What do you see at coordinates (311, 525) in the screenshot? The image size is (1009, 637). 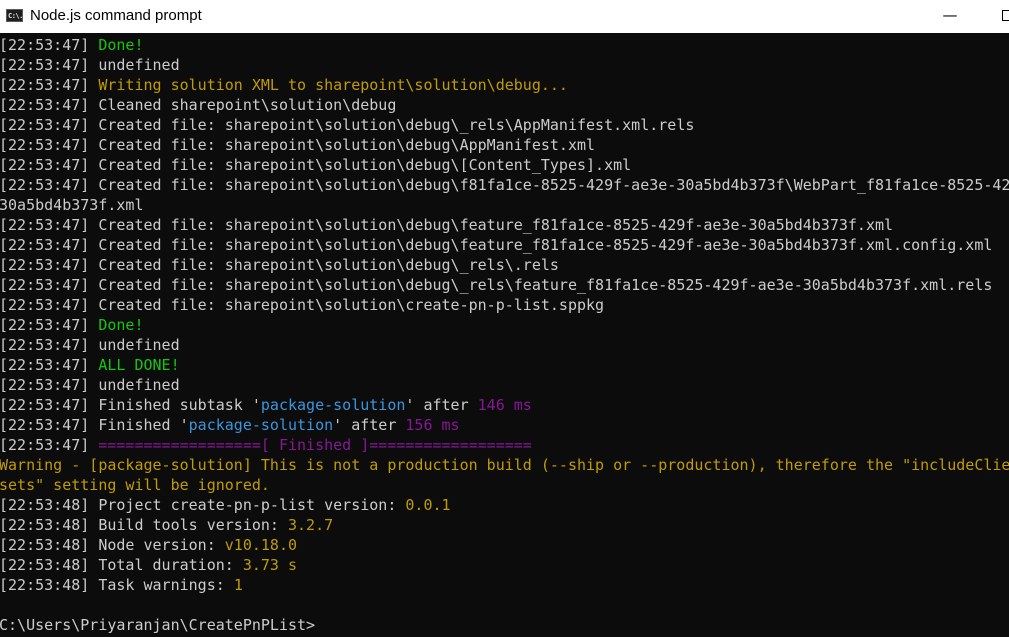 I see `console-text-segment: 3.2.7` at bounding box center [311, 525].